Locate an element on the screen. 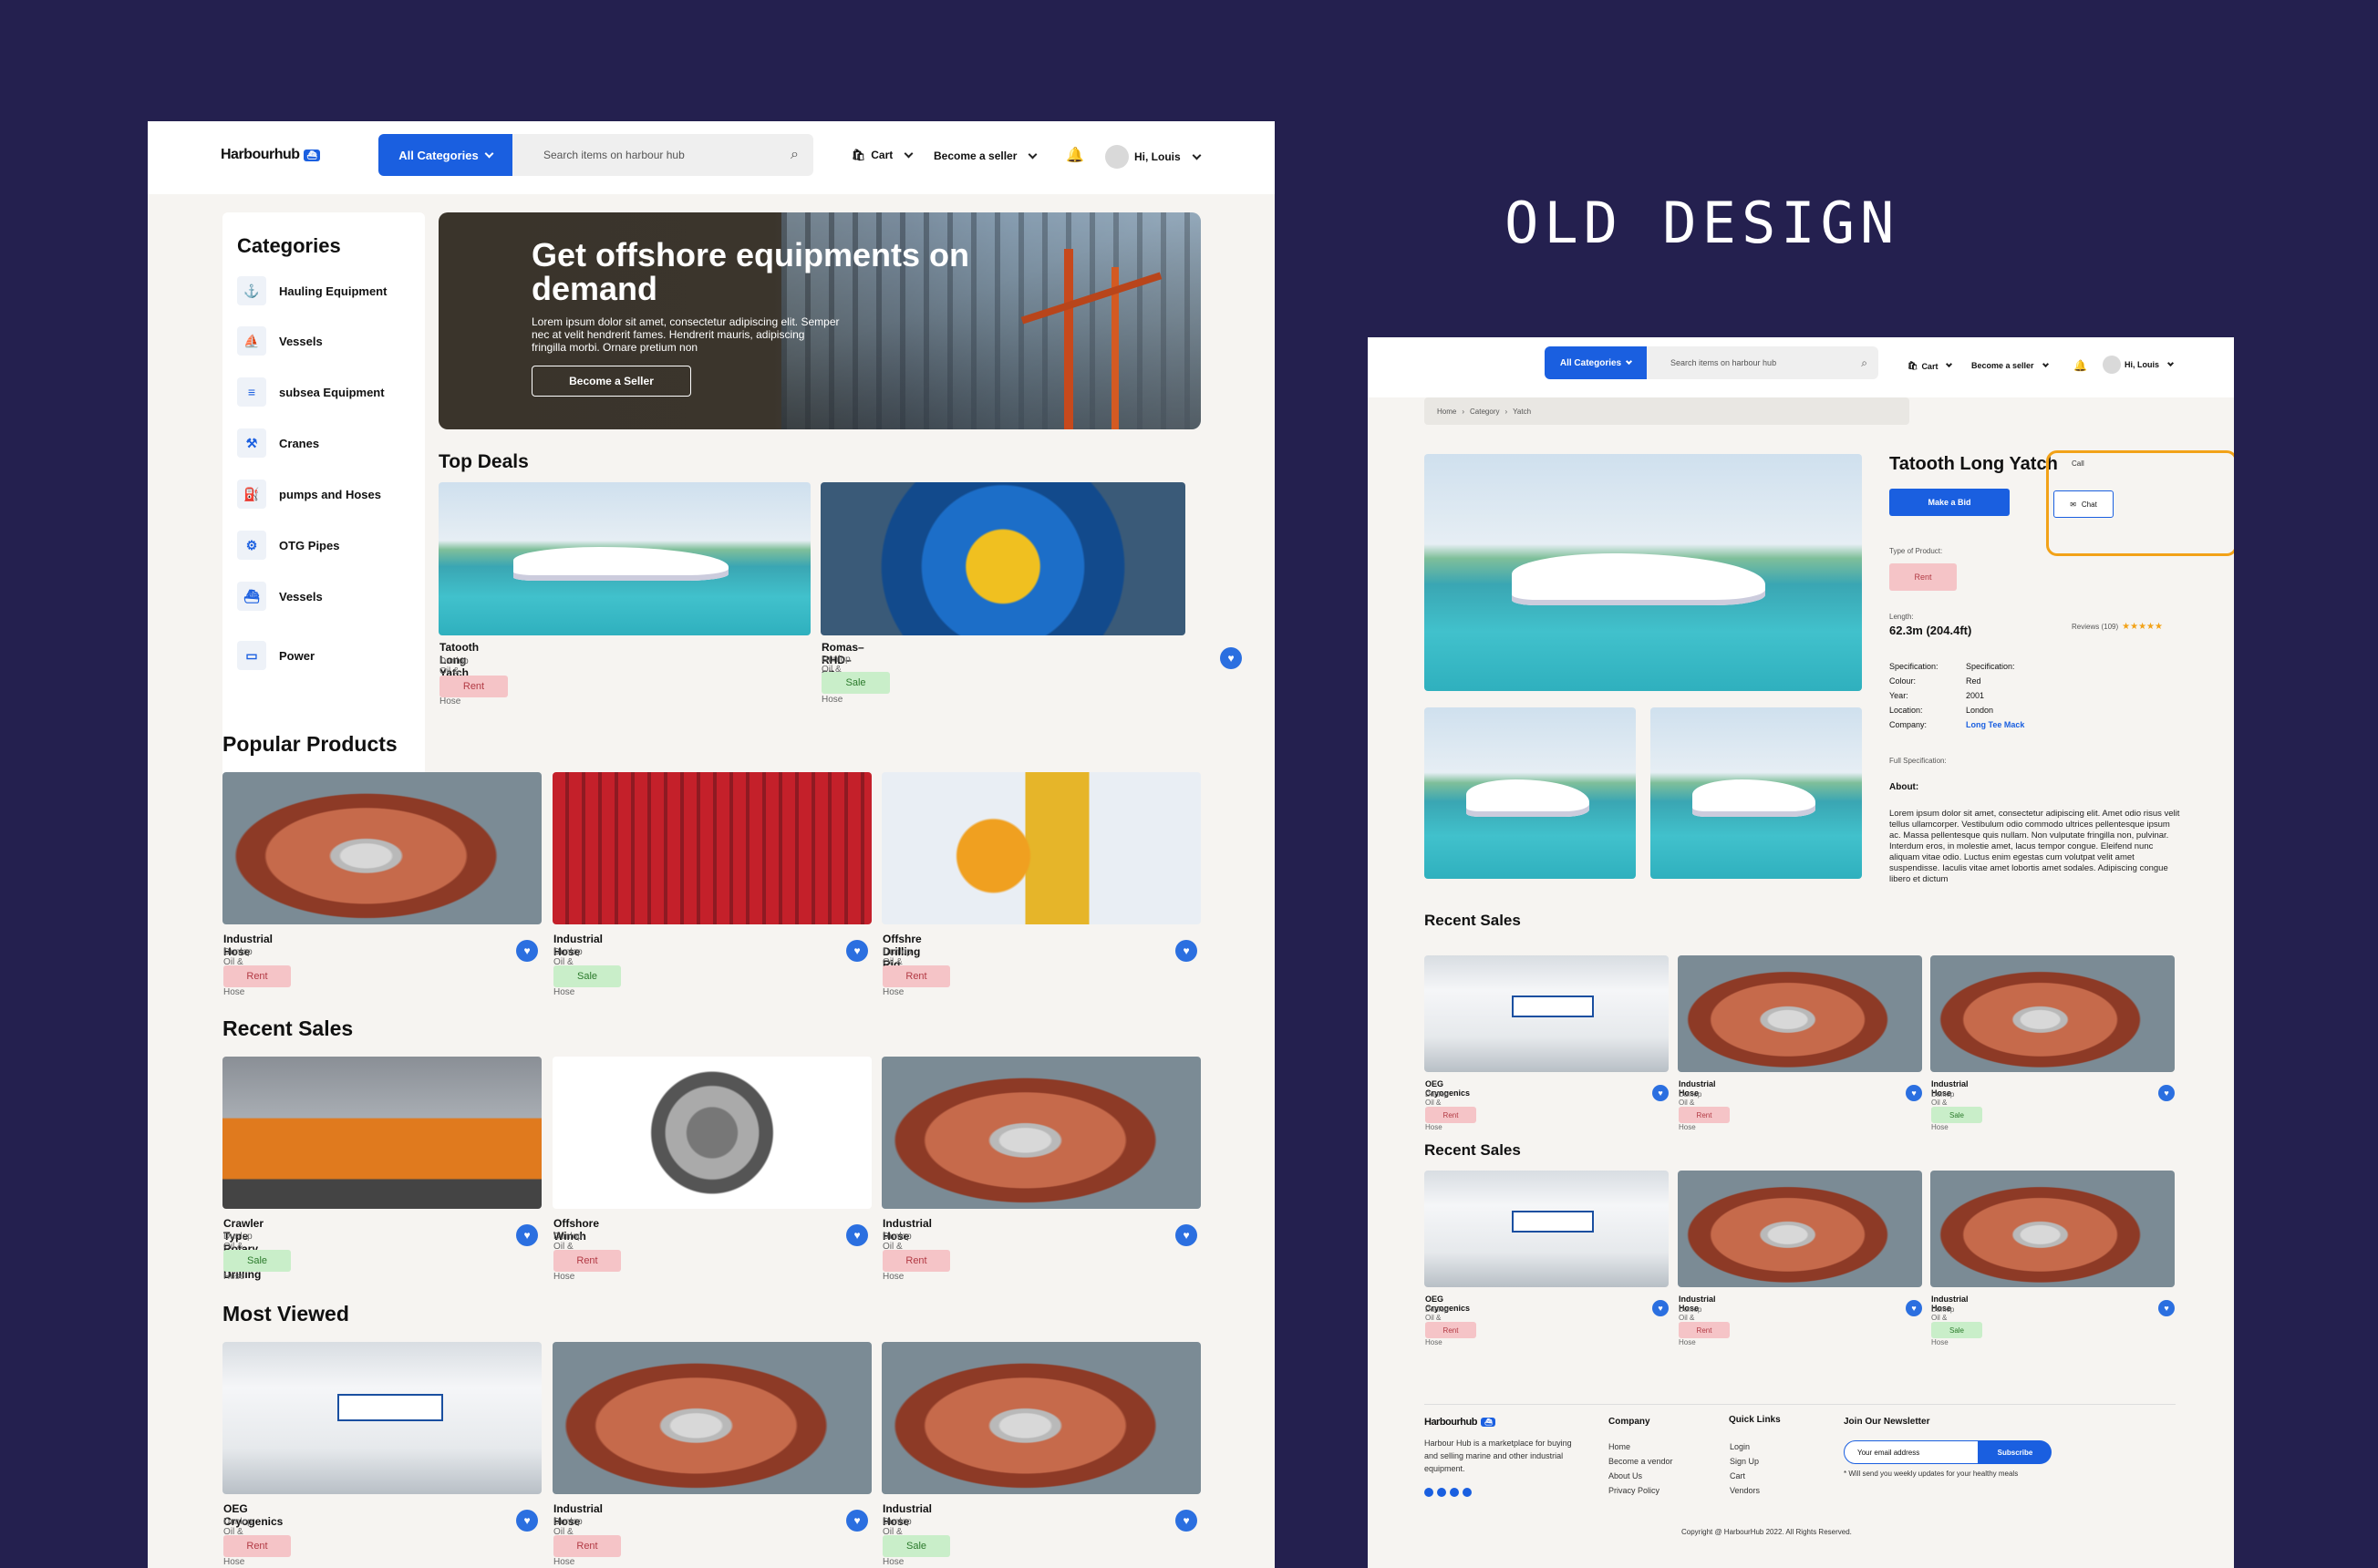 Image resolution: width=2378 pixels, height=1568 pixels. footer-link: Cart is located at coordinates (1738, 1475).